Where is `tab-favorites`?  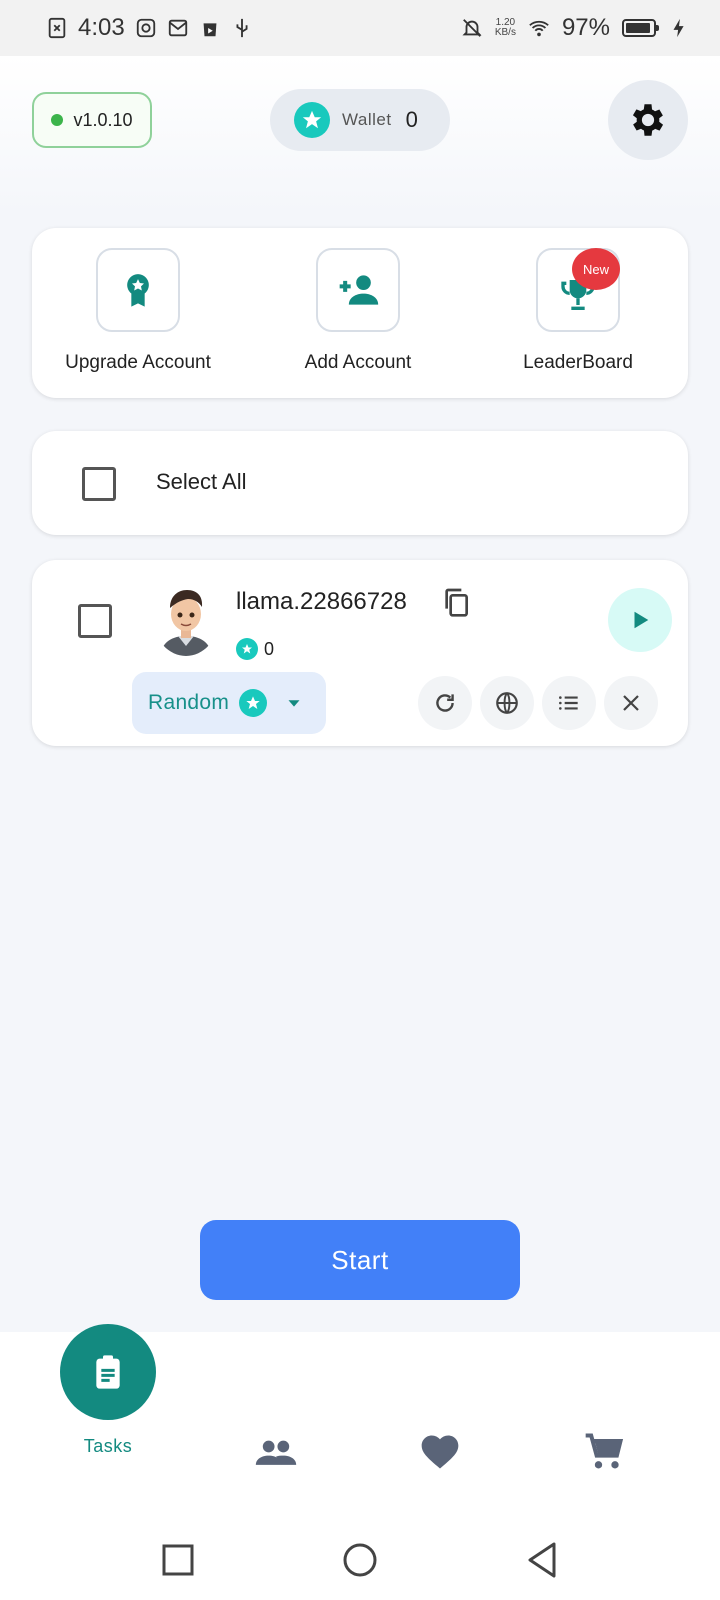
tab-favorites is located at coordinates (440, 1452).